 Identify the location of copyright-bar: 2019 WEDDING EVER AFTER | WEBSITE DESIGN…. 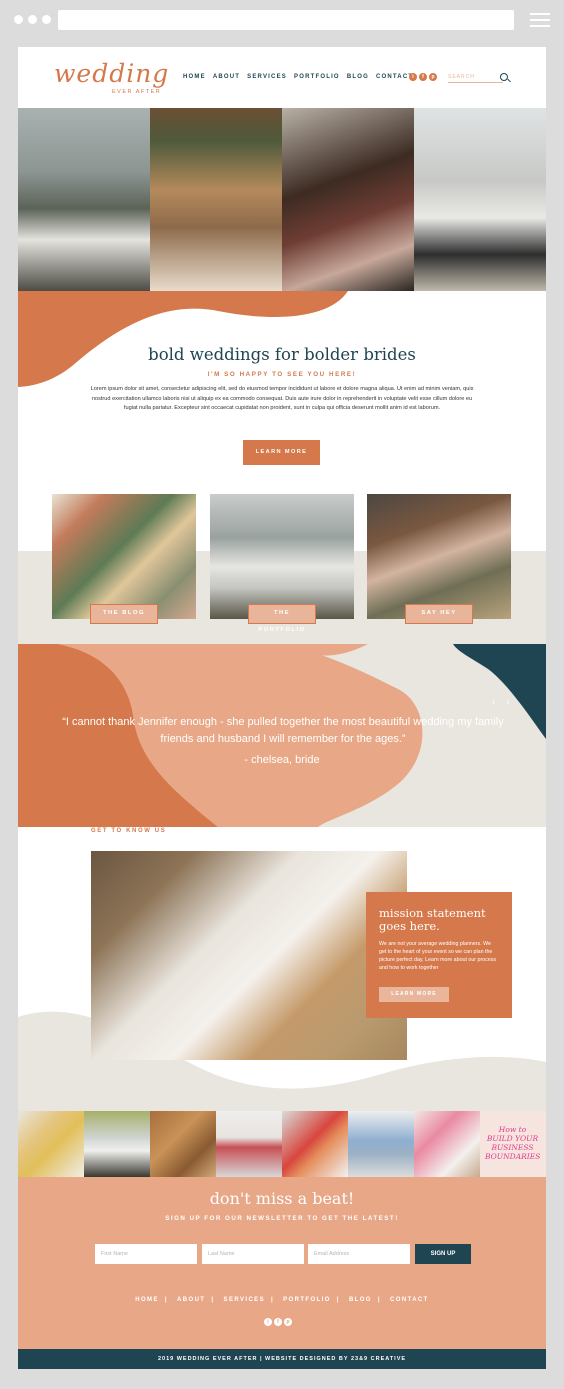
(282, 1359).